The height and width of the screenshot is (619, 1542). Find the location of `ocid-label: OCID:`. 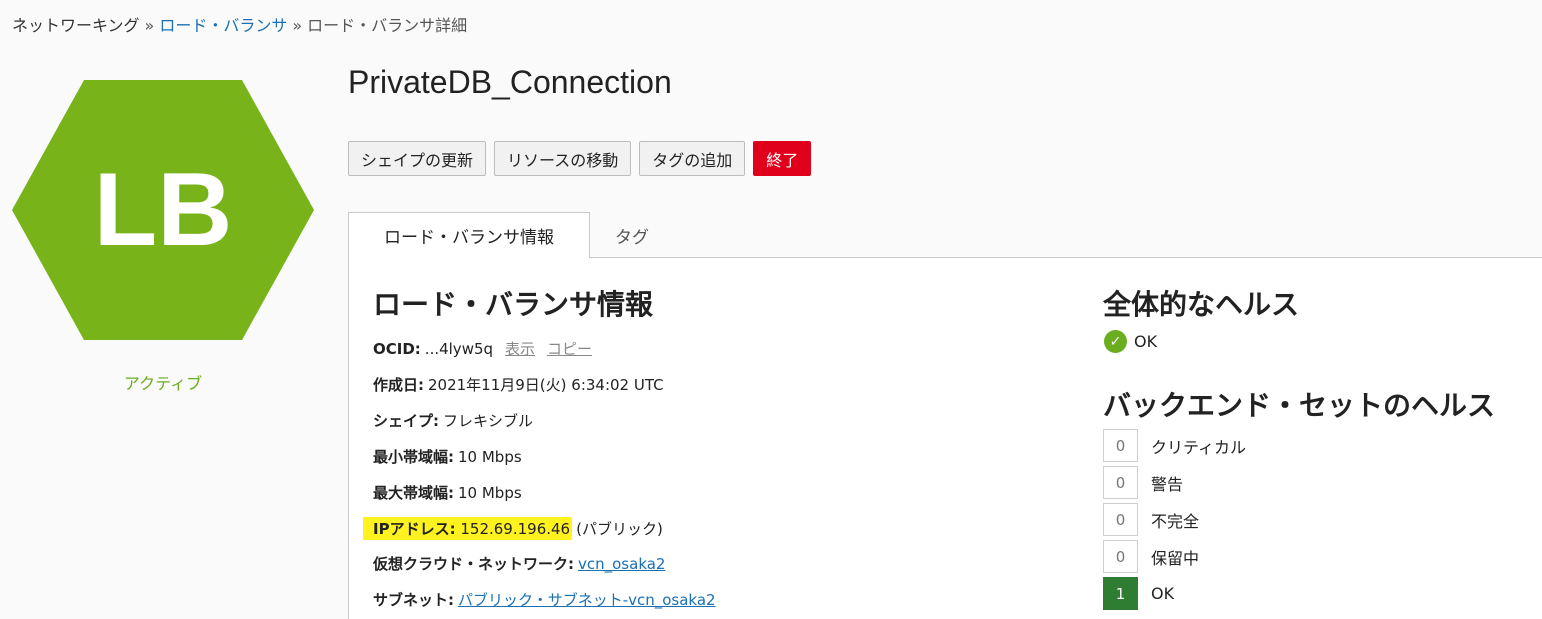

ocid-label: OCID: is located at coordinates (397, 349).